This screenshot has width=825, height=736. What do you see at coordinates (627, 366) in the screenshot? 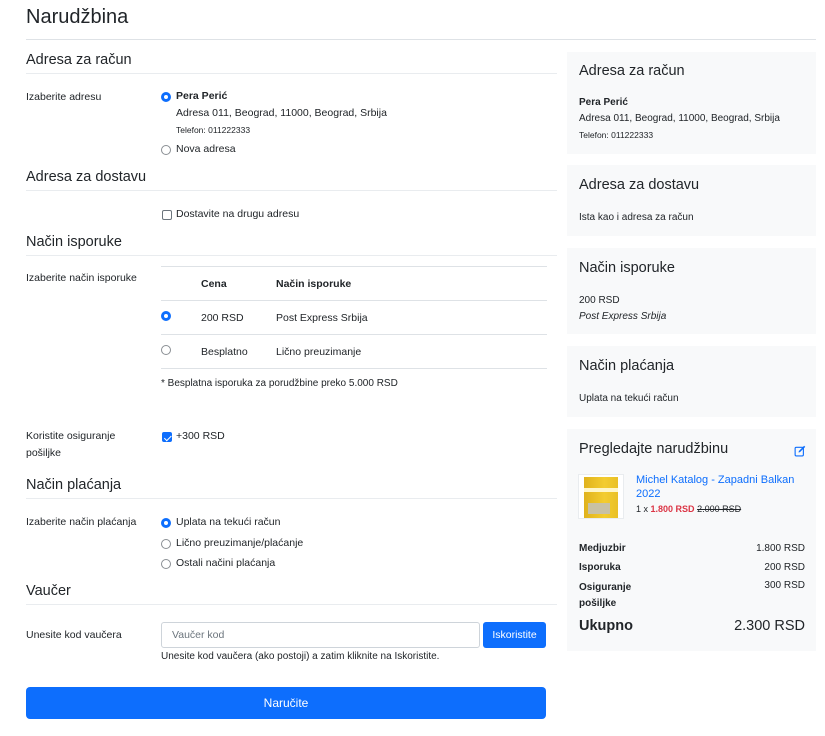
I see `summary-payment-title: Način plaćanja` at bounding box center [627, 366].